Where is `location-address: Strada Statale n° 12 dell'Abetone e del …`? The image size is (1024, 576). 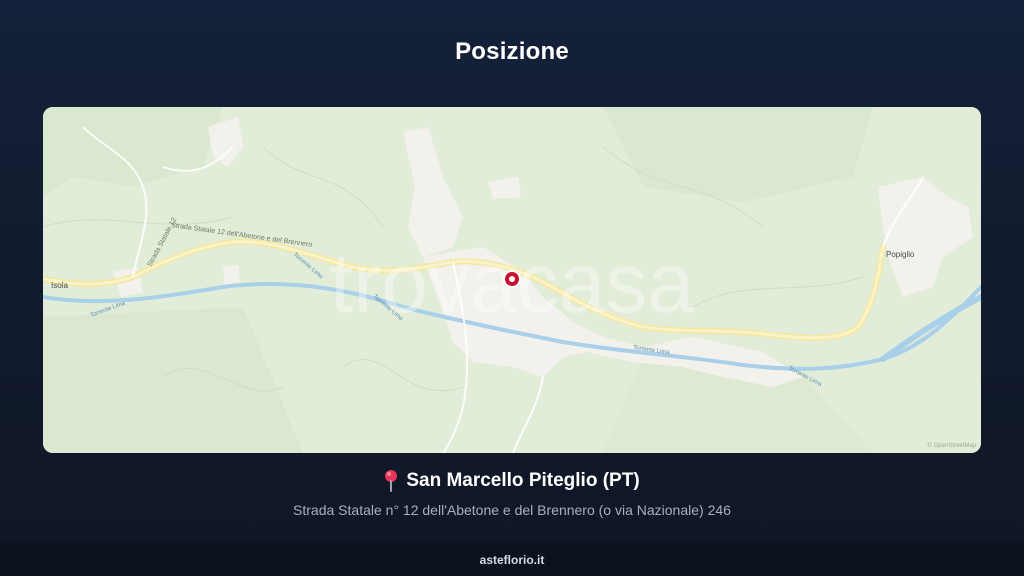
location-address: Strada Statale n° 12 dell'Abetone e del … is located at coordinates (512, 510).